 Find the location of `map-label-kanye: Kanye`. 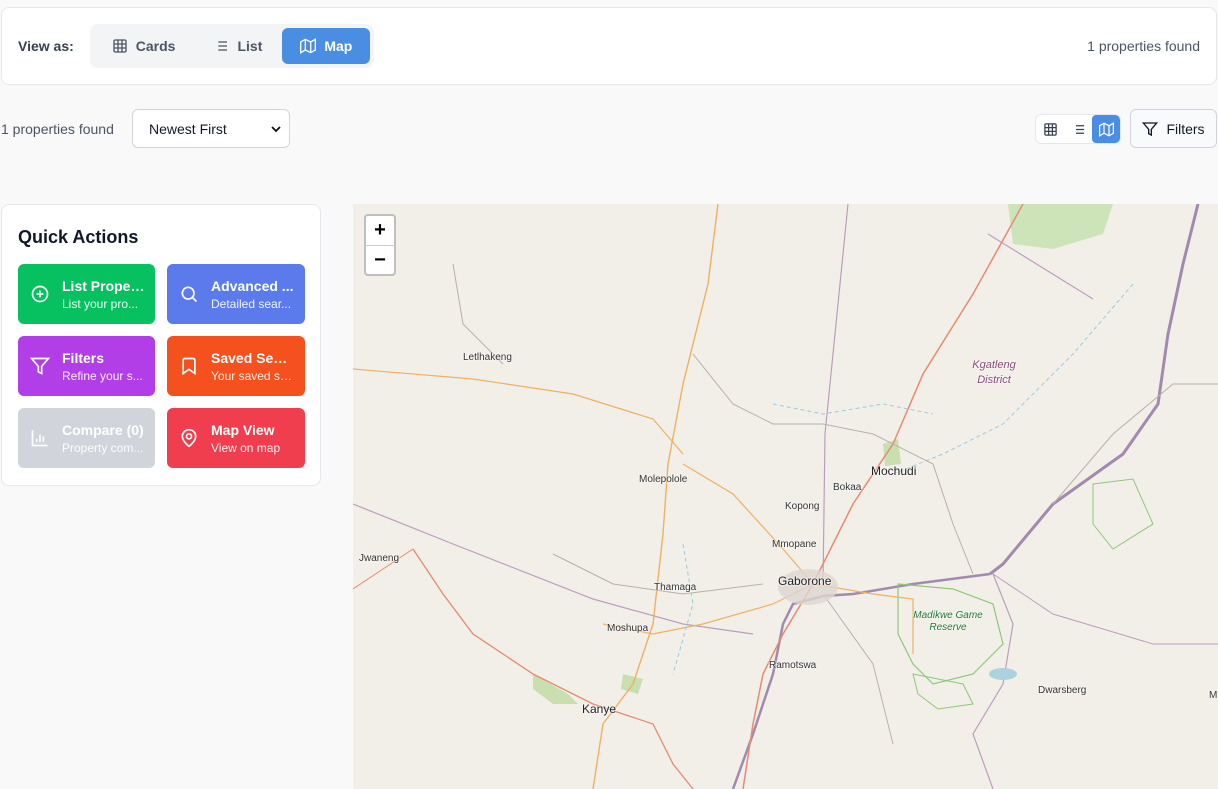

map-label-kanye: Kanye is located at coordinates (599, 709).